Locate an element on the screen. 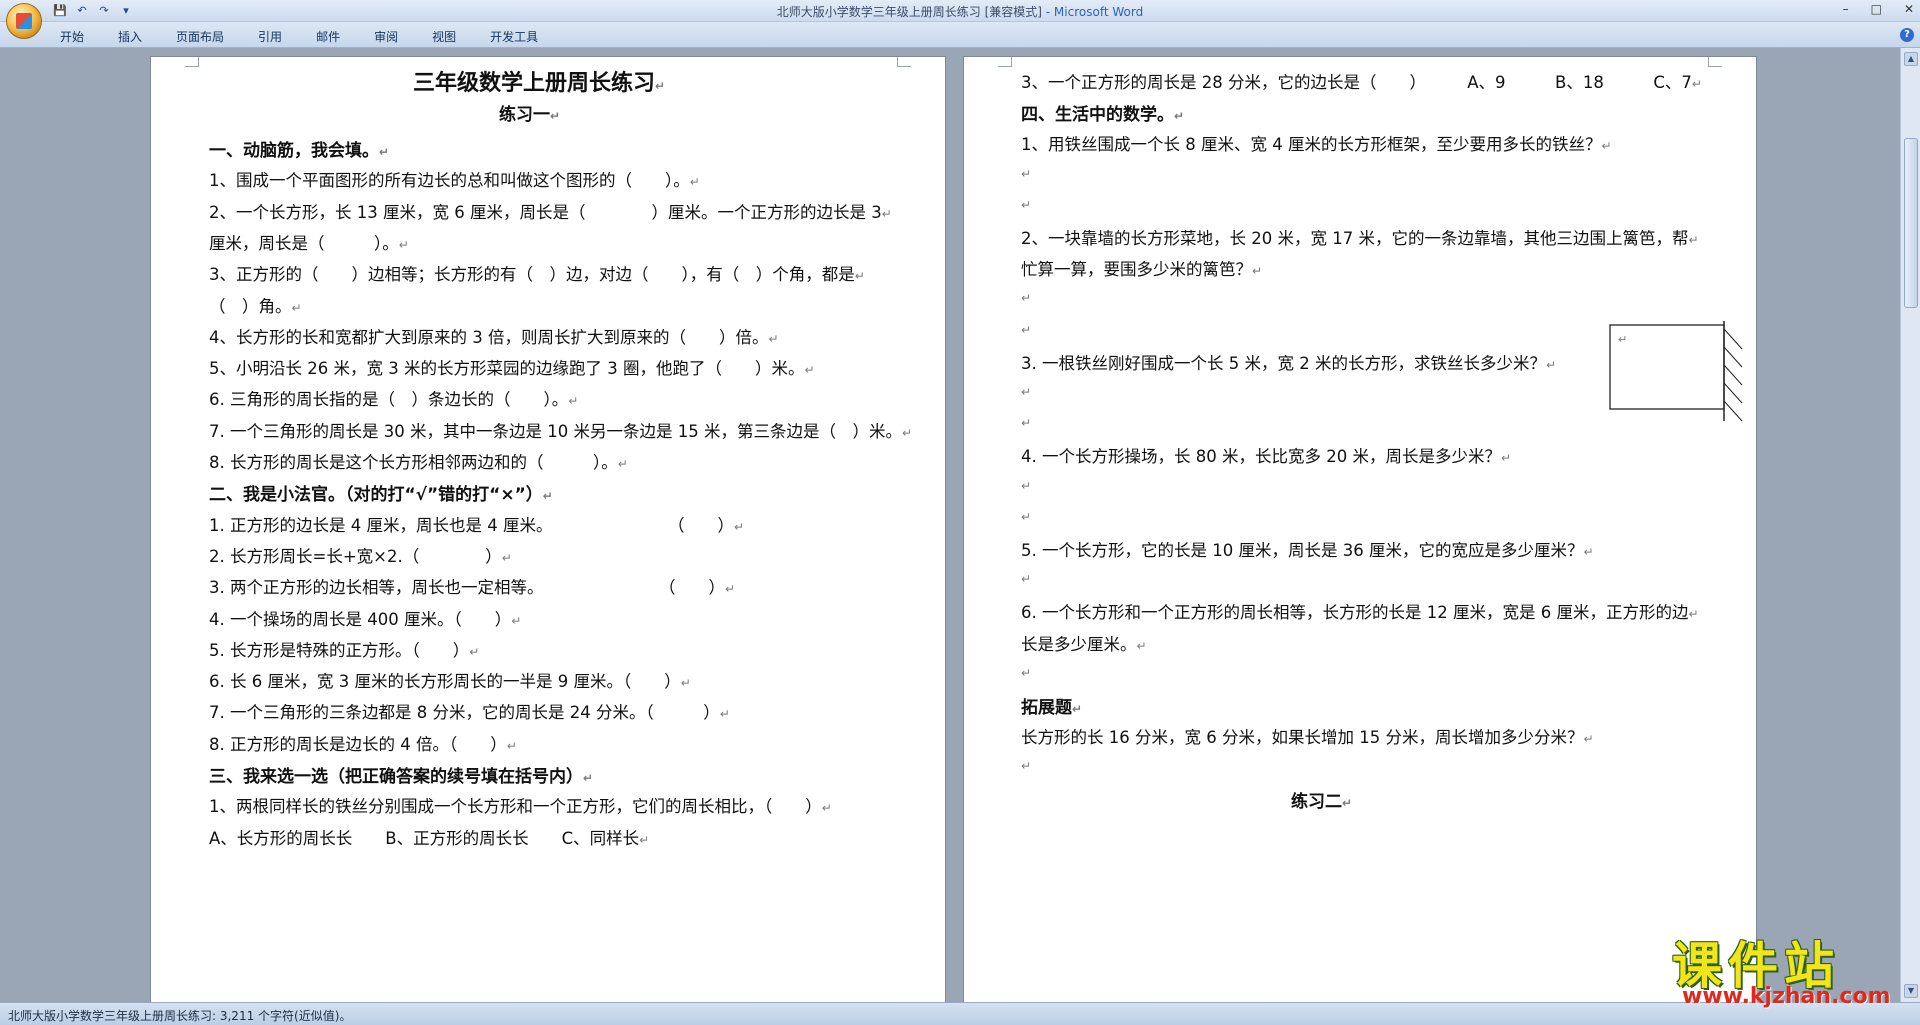  exercise-subtitle: 练习一↵ is located at coordinates (530, 115).